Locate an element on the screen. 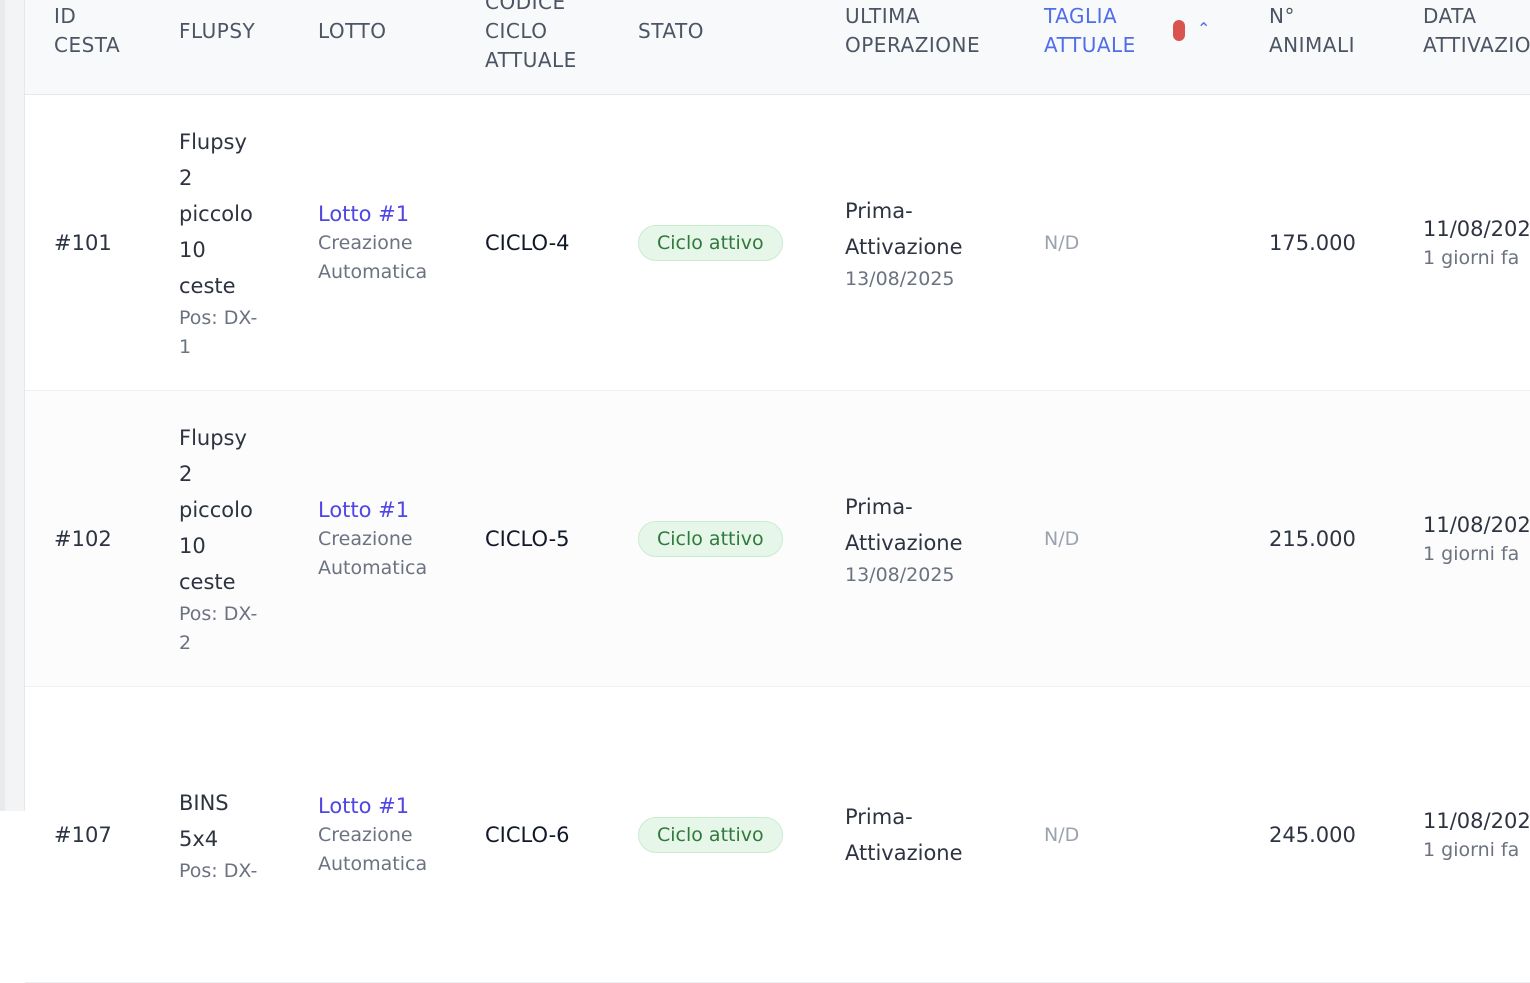  animal-count: 245.000 is located at coordinates (1312, 835).